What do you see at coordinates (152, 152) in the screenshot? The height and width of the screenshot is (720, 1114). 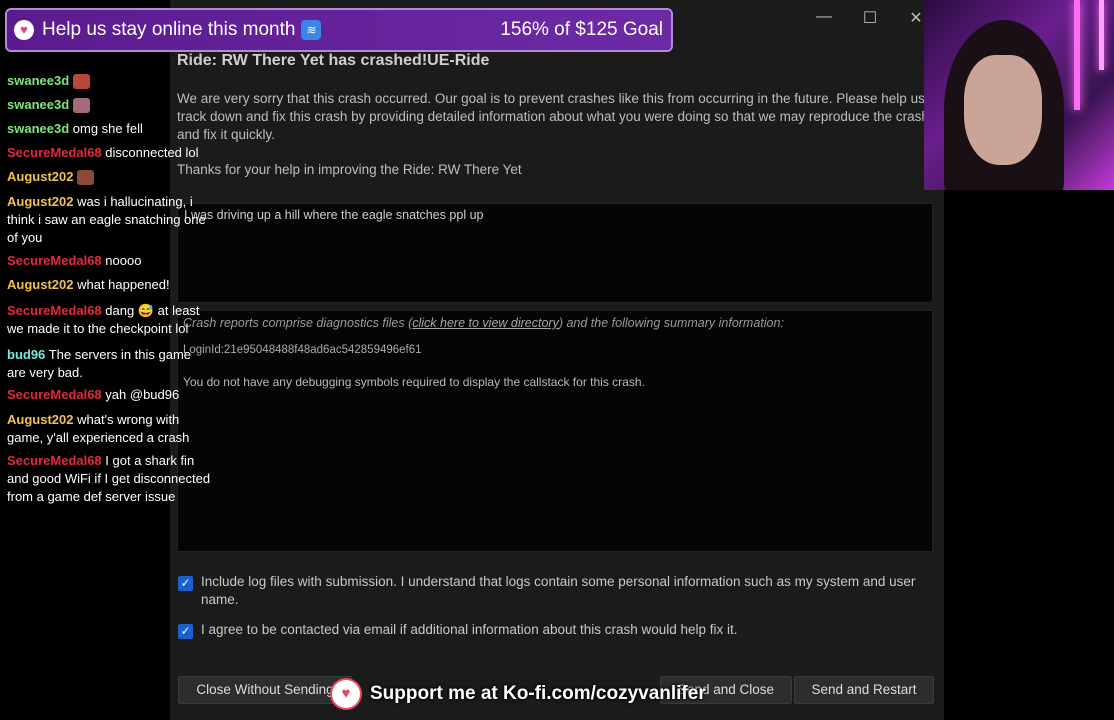 I see `chat-text: disconnected lol` at bounding box center [152, 152].